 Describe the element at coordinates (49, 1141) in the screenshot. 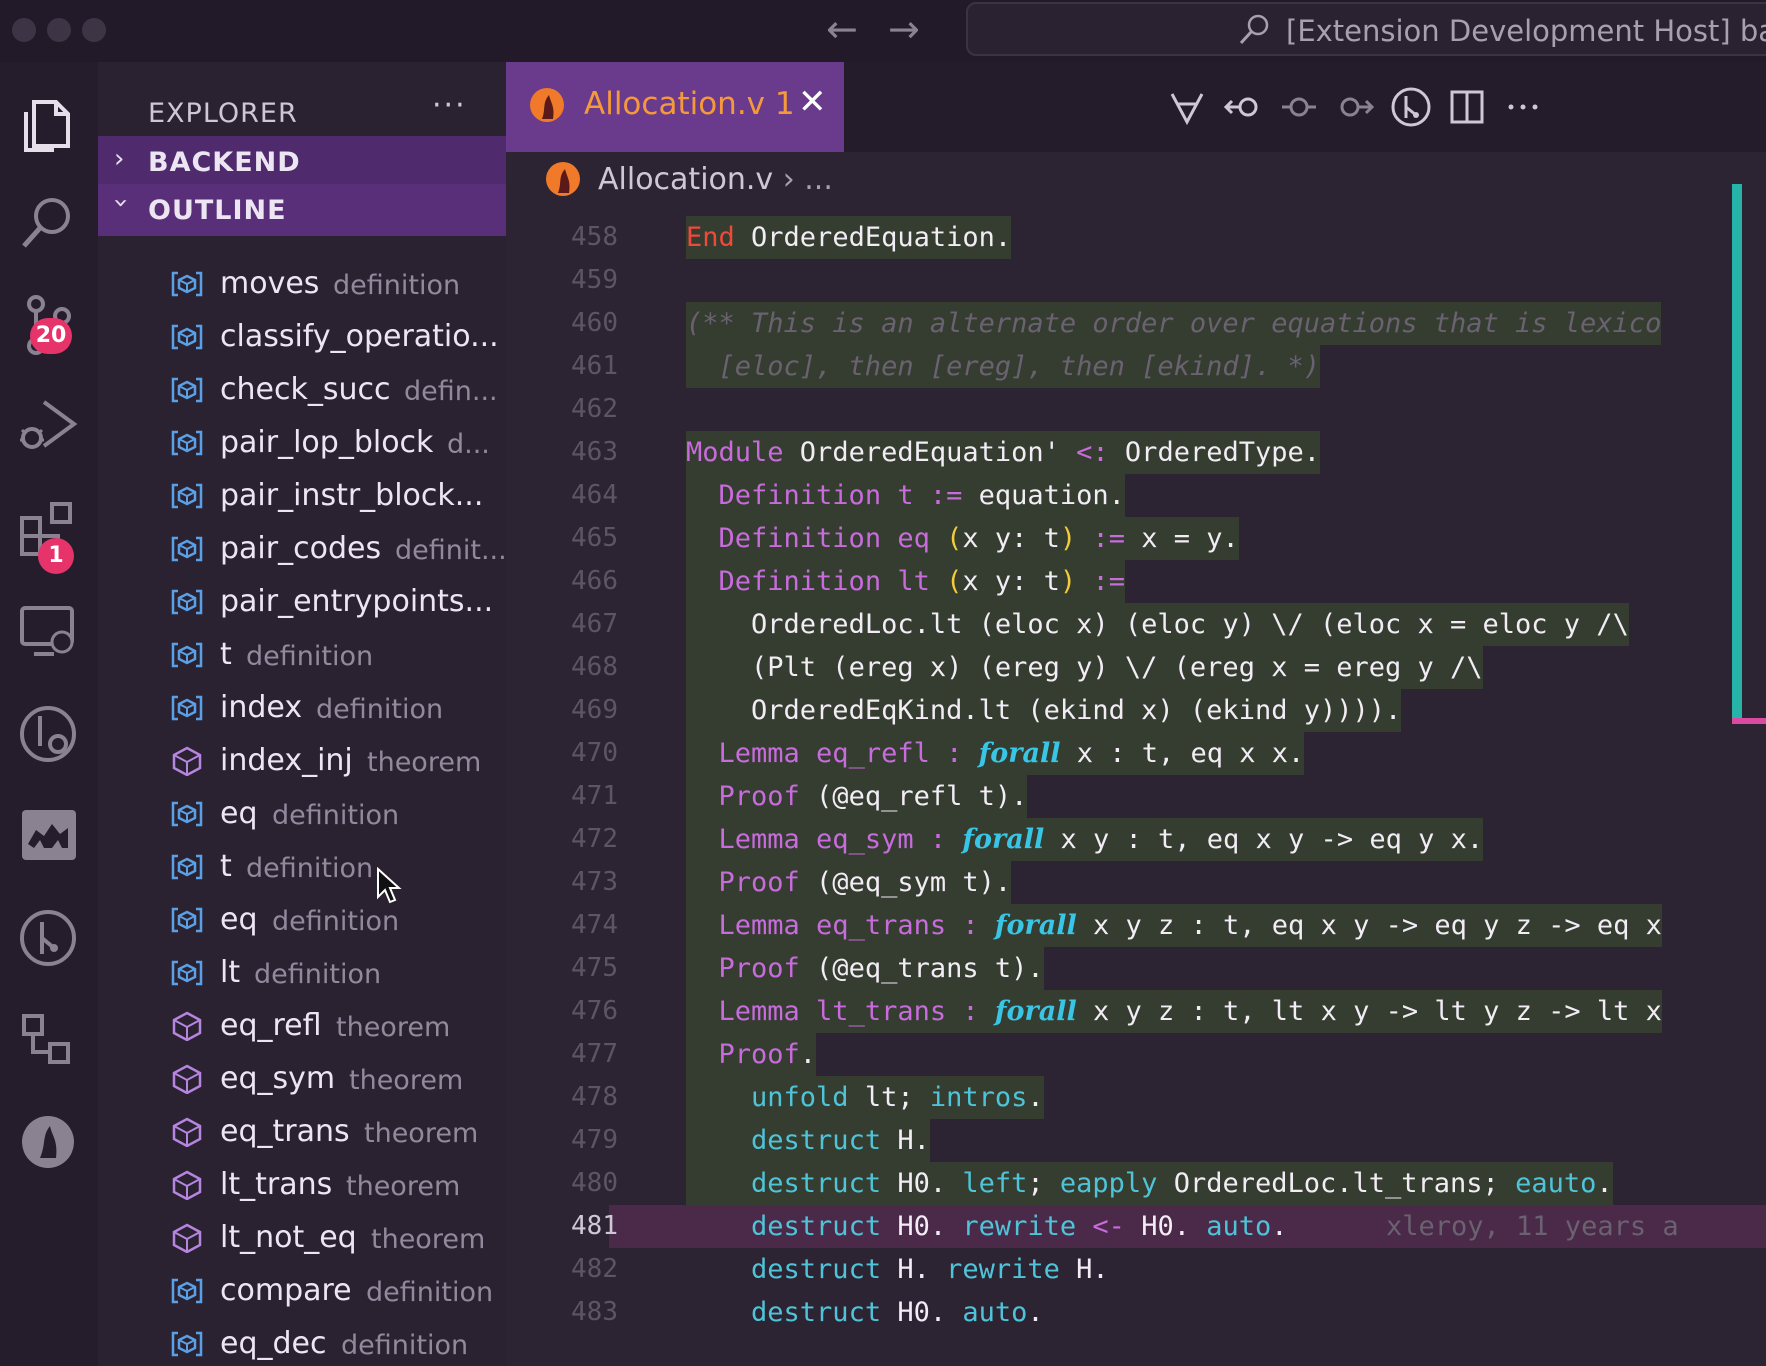

I see `coq-rooster-icon` at that location.